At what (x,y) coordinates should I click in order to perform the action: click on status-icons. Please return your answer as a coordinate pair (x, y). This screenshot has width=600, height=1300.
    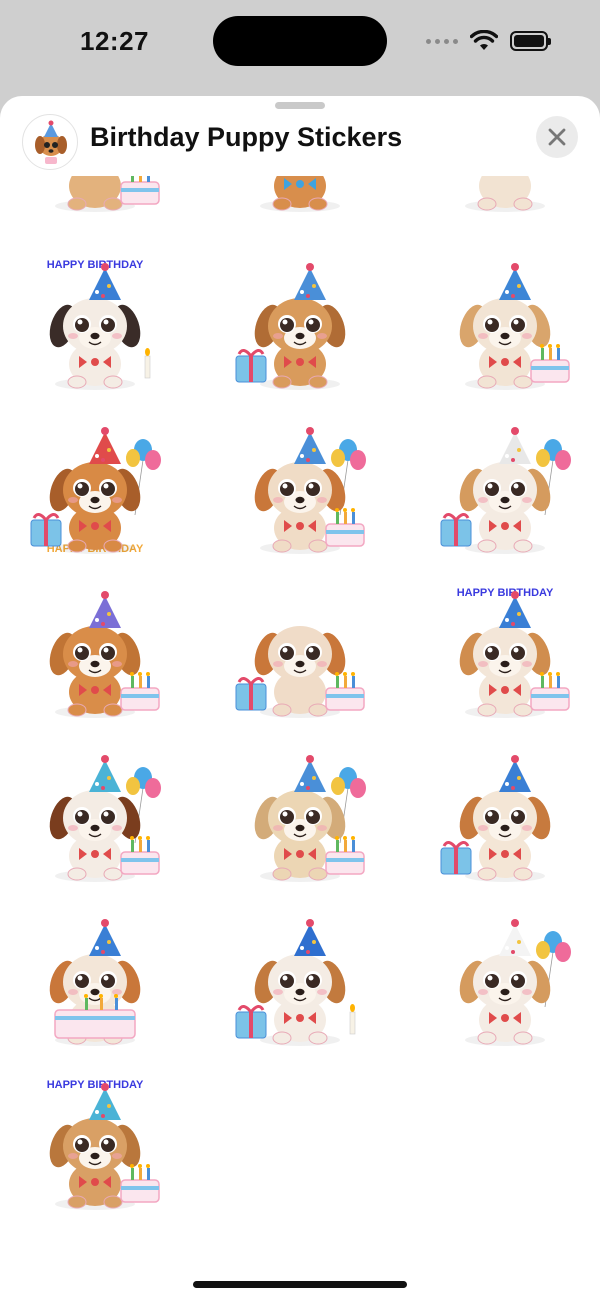
    Looking at the image, I should click on (488, 41).